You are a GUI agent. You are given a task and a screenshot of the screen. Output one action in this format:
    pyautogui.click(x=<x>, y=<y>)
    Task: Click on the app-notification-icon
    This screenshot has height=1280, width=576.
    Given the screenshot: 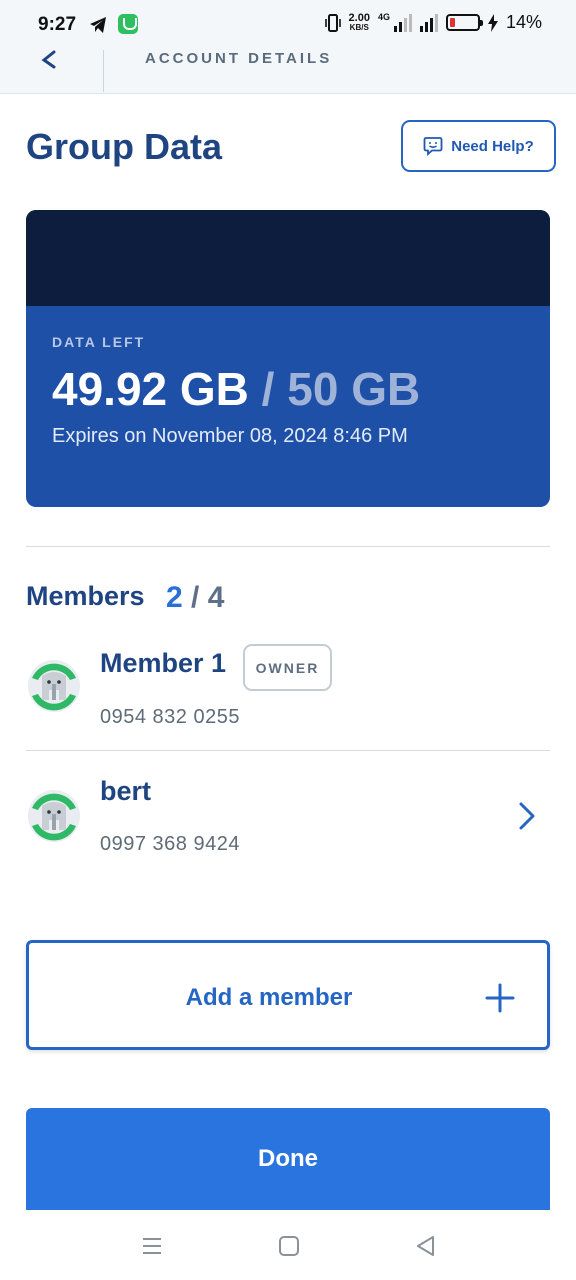 What is the action you would take?
    pyautogui.click(x=128, y=24)
    